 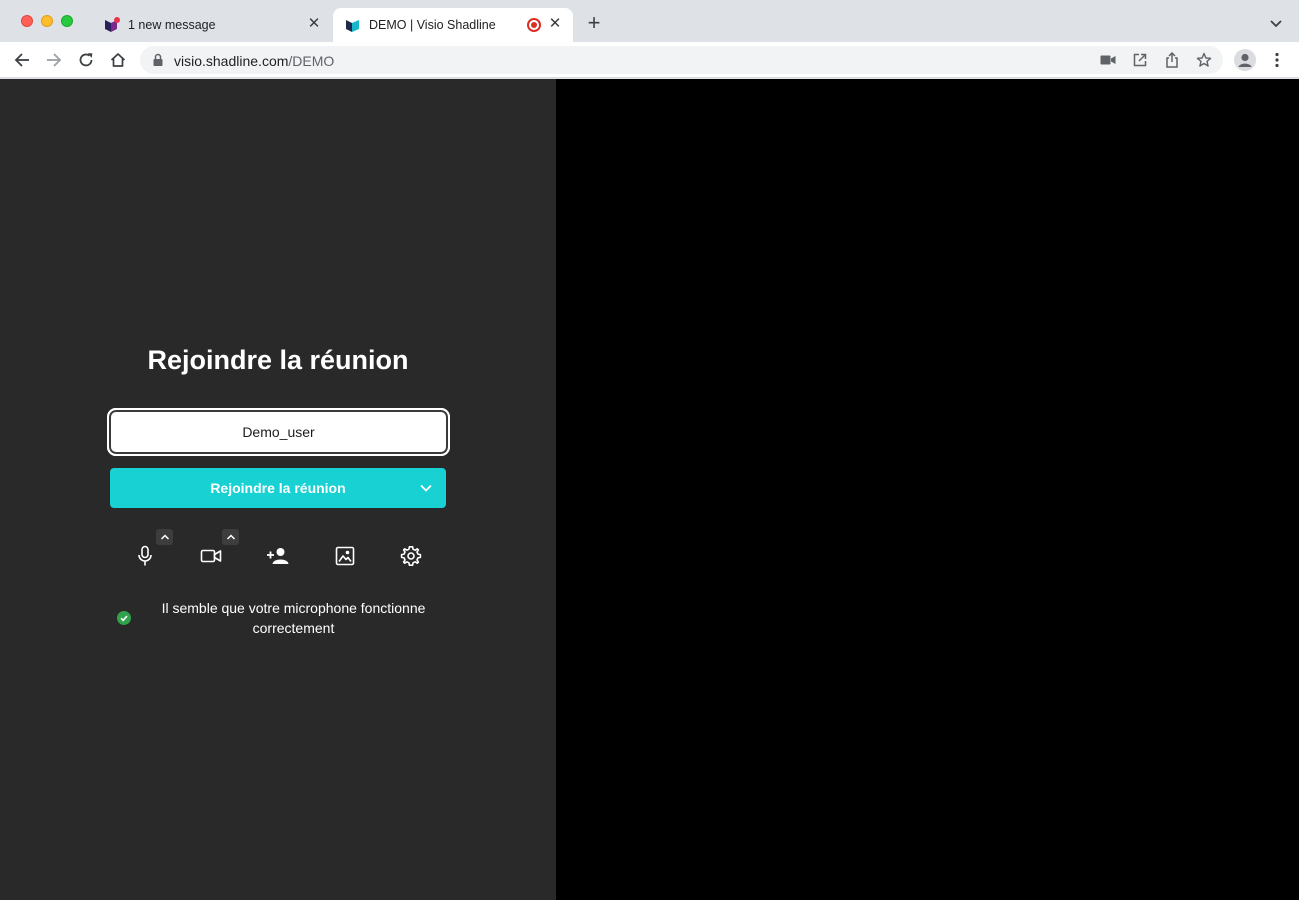 What do you see at coordinates (534, 25) in the screenshot?
I see `recording-indicator-icon` at bounding box center [534, 25].